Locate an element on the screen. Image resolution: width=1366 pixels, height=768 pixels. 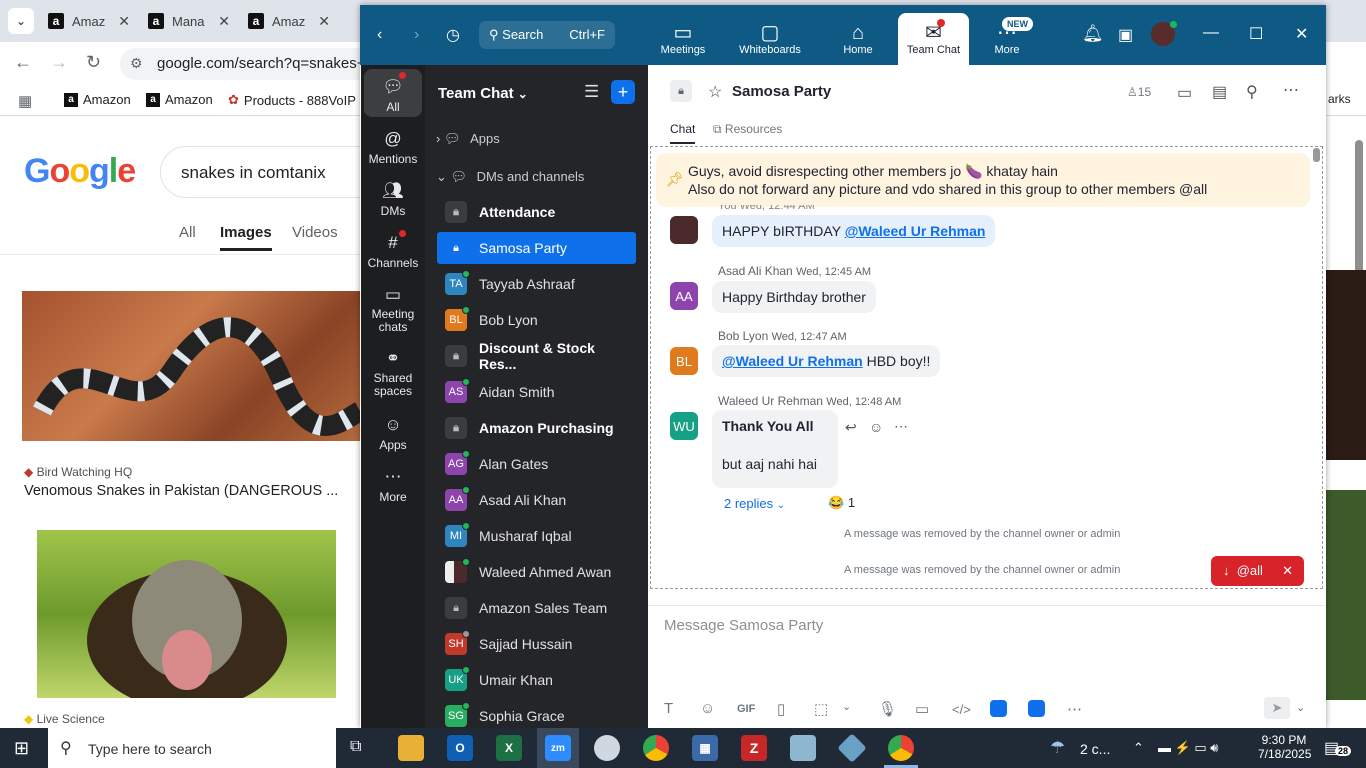
sidebar-item-bob-lyon: BL Bob Lyon is located at coordinates (536, 320).